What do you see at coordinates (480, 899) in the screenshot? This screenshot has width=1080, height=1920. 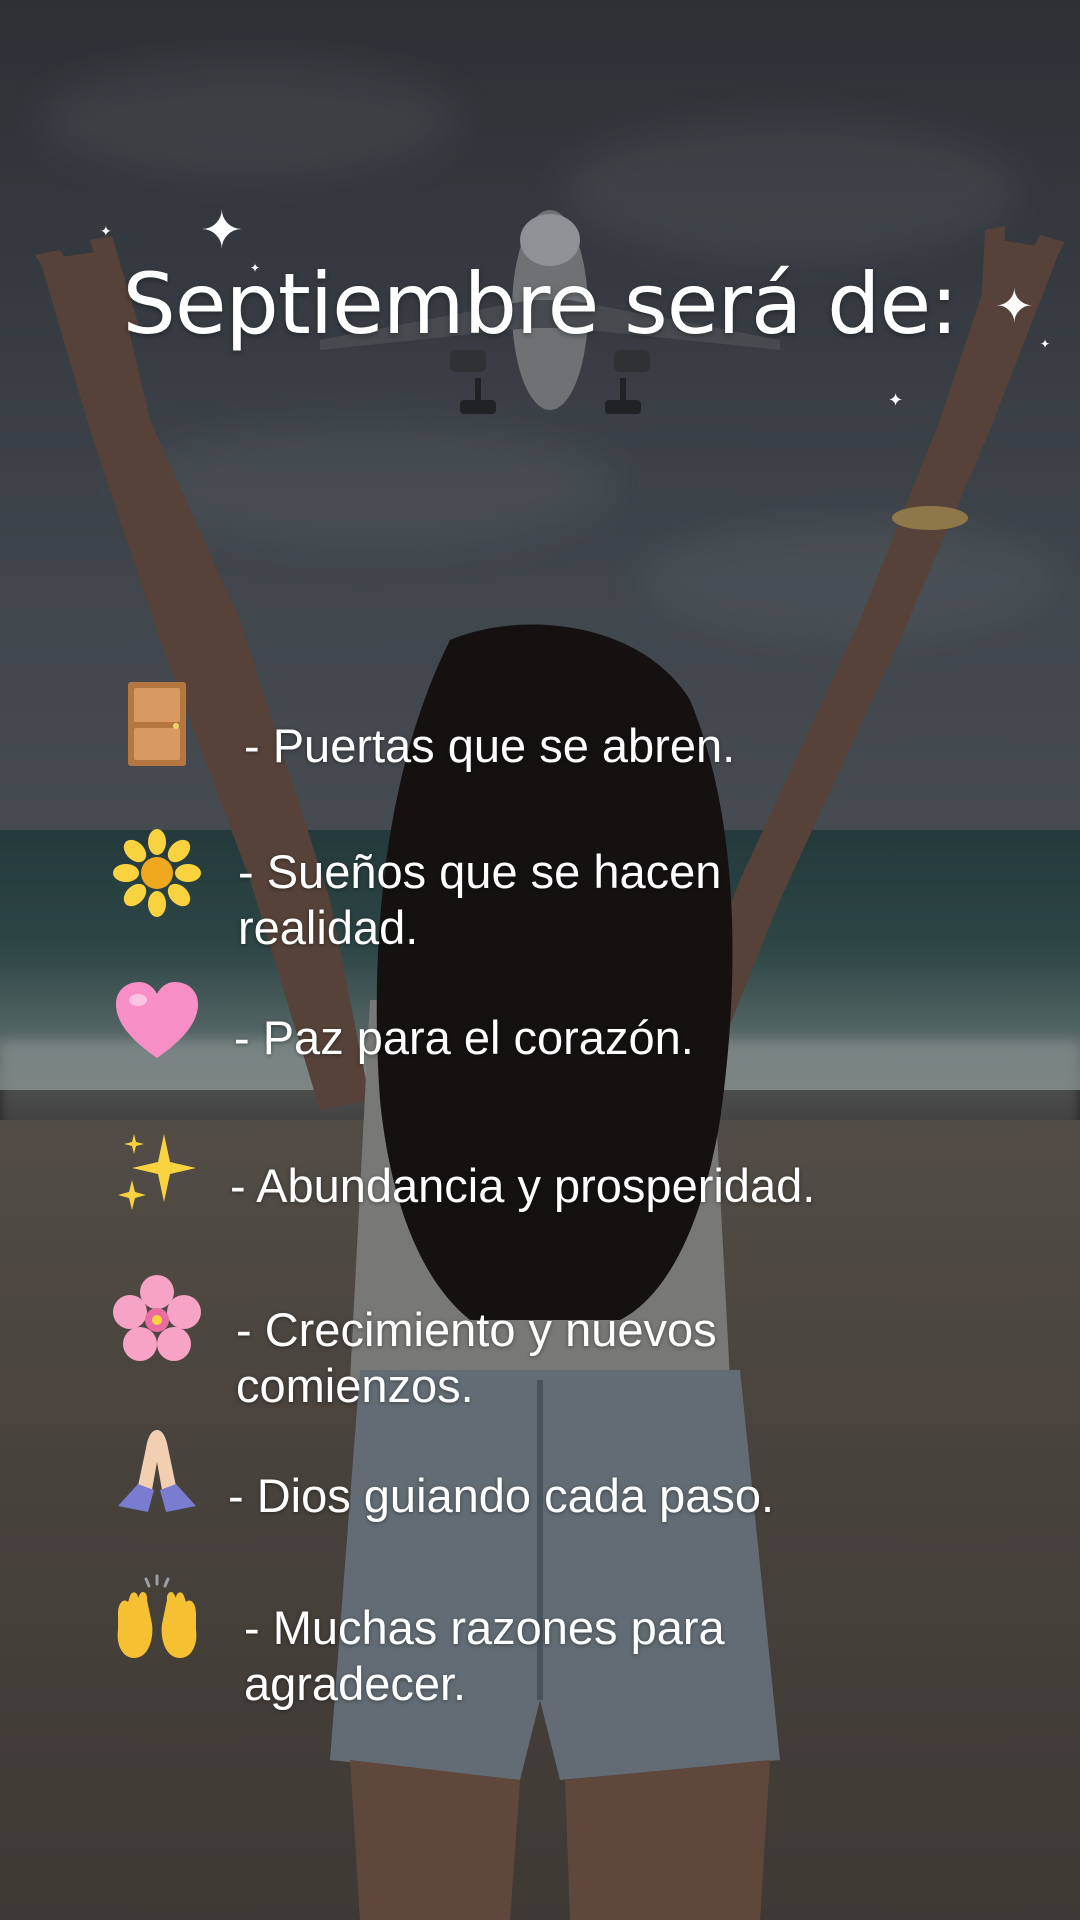 I see `list-item-text: - Sueños que se hacen realidad.` at bounding box center [480, 899].